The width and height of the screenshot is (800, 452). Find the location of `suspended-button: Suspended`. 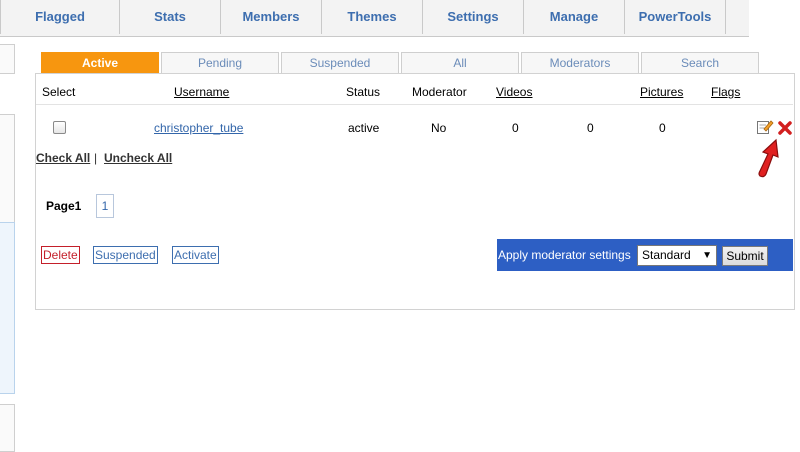

suspended-button: Suspended is located at coordinates (125, 255).